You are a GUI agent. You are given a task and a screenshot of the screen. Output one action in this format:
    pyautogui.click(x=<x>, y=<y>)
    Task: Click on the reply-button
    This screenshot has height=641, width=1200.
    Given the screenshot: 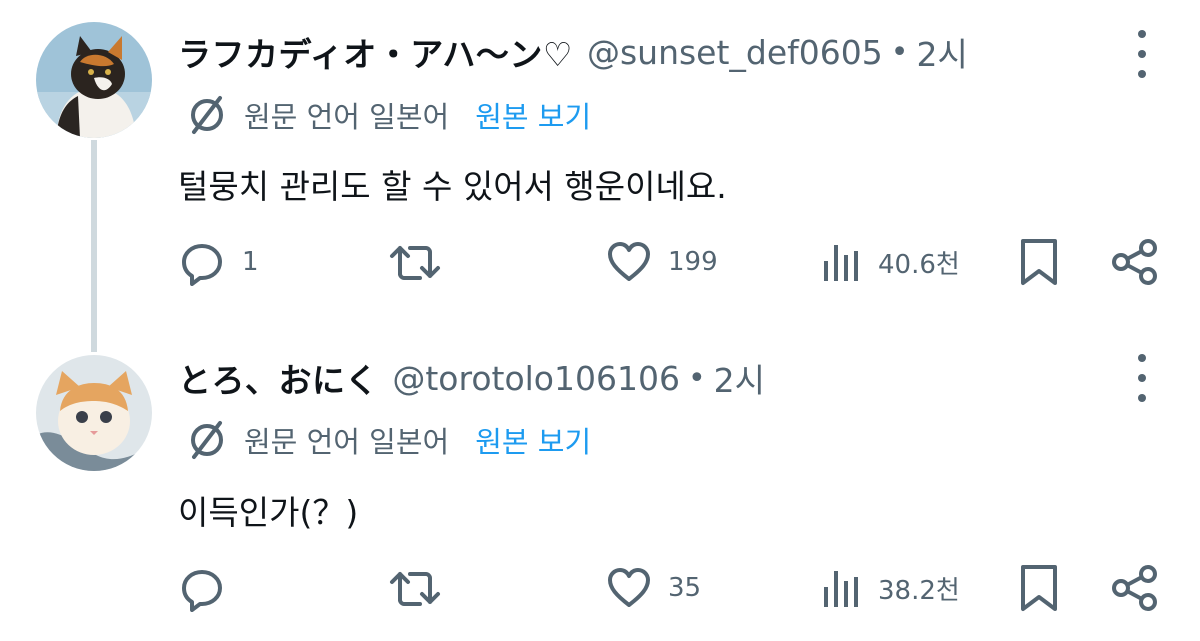 What is the action you would take?
    pyautogui.click(x=210, y=588)
    